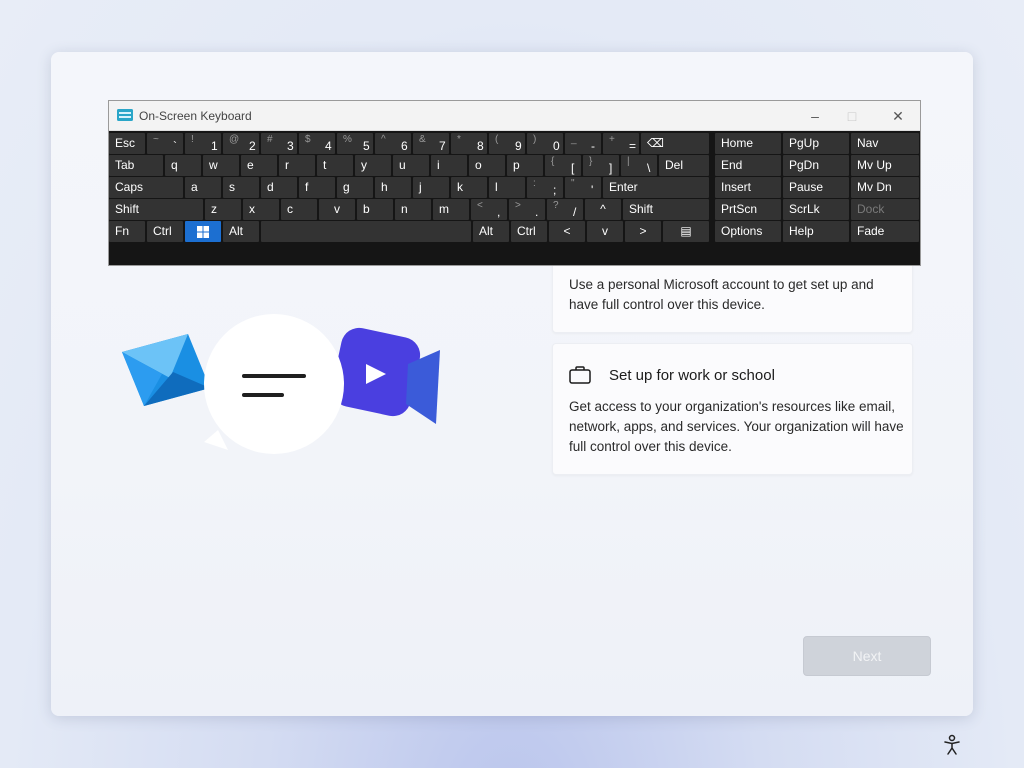 This screenshot has height=768, width=1024. What do you see at coordinates (127, 143) in the screenshot?
I see `key-esc: Esc` at bounding box center [127, 143].